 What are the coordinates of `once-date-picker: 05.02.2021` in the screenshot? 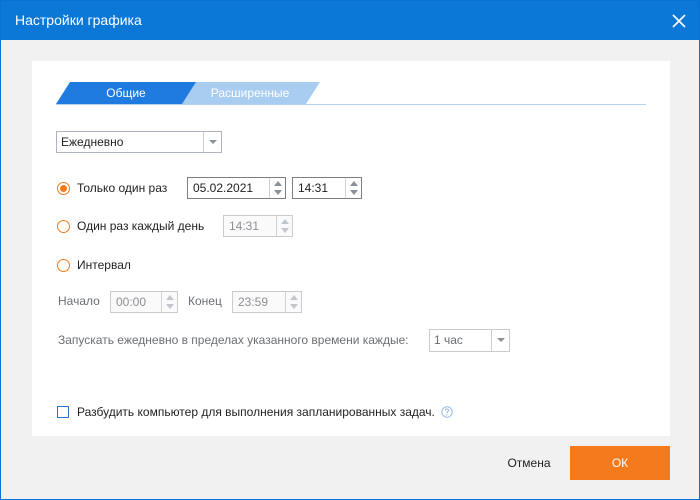 It's located at (236, 188).